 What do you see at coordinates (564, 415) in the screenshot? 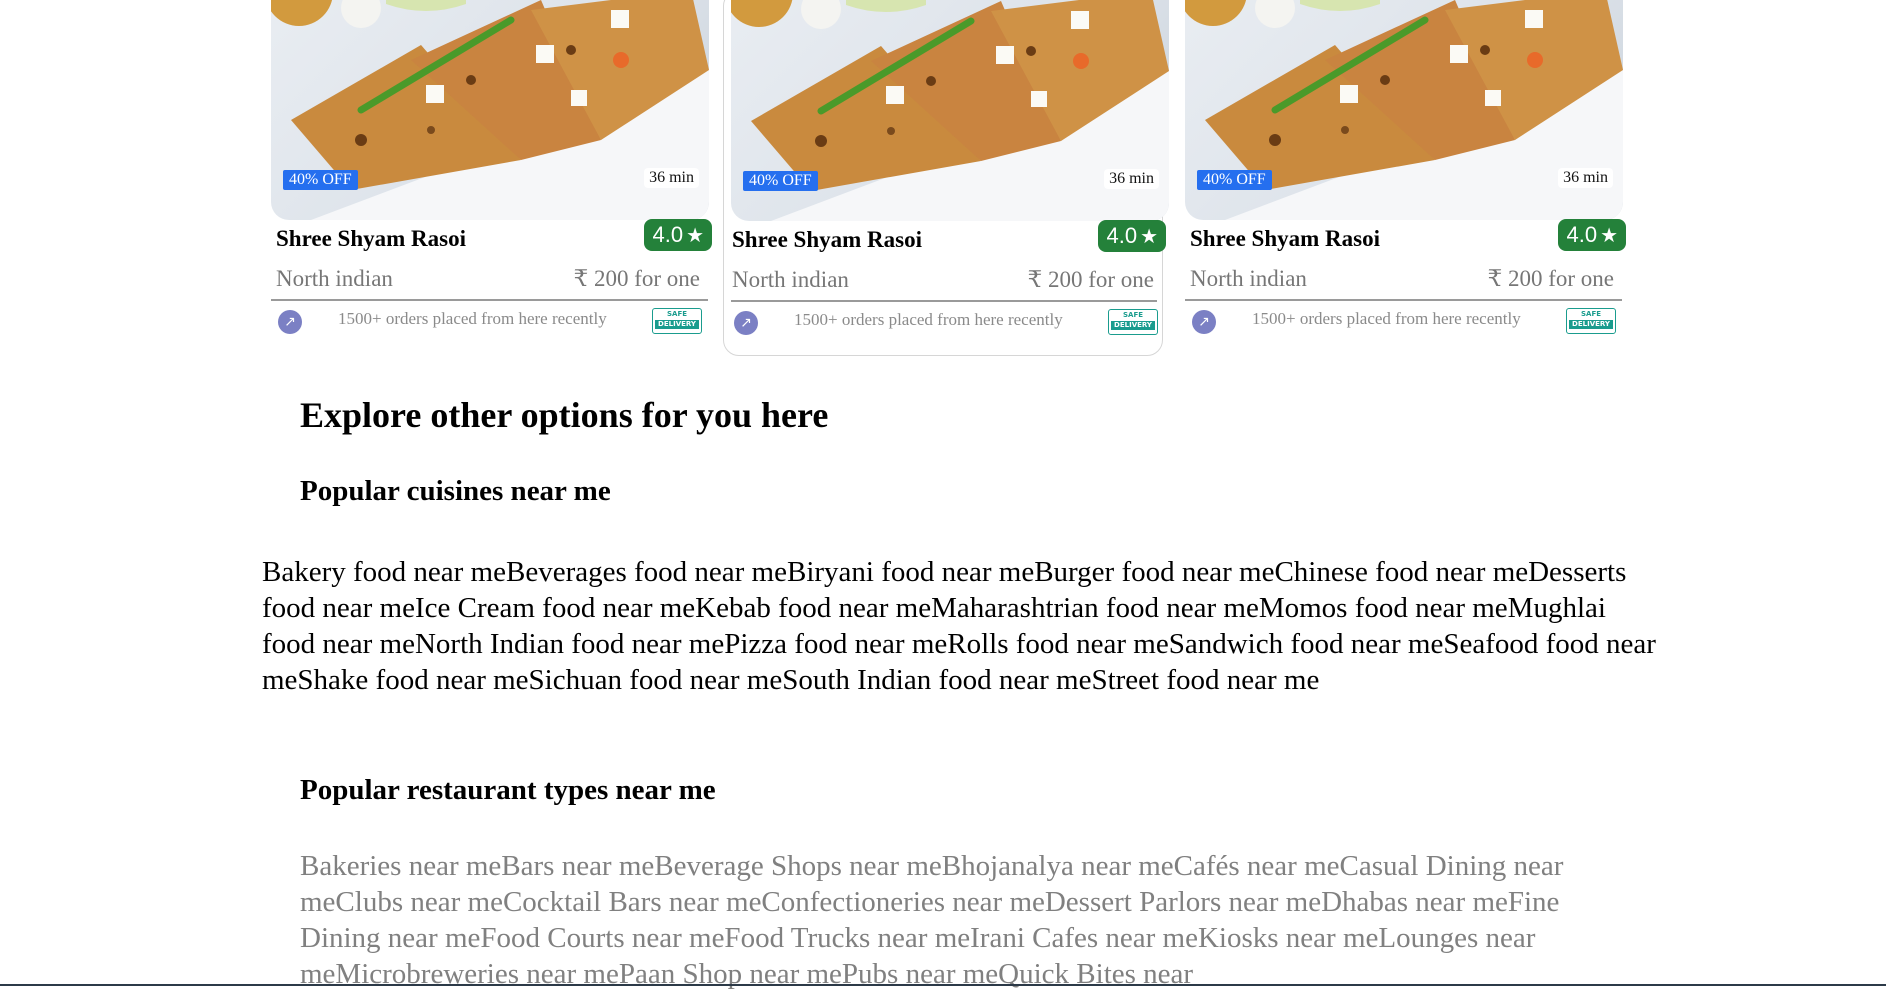
I see `explore-heading: Explore other options for you here` at bounding box center [564, 415].